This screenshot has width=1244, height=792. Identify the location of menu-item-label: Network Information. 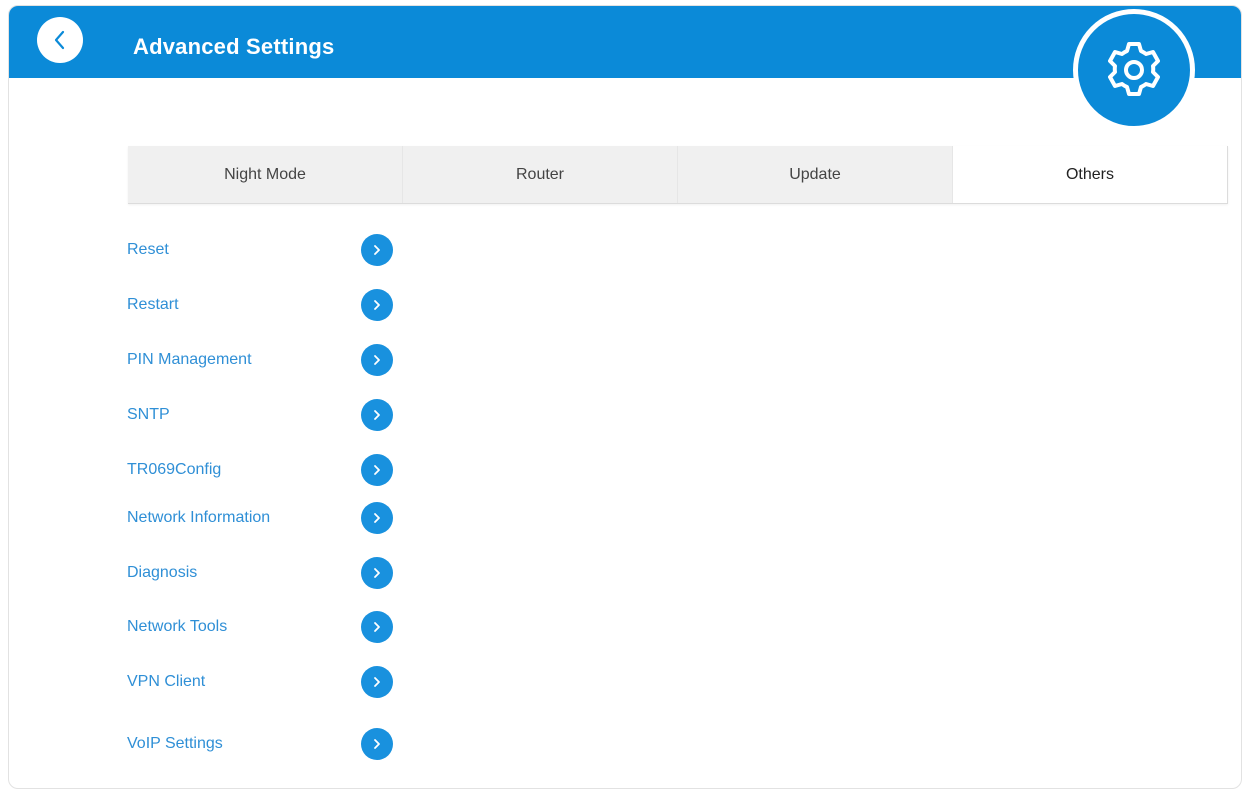
(199, 517).